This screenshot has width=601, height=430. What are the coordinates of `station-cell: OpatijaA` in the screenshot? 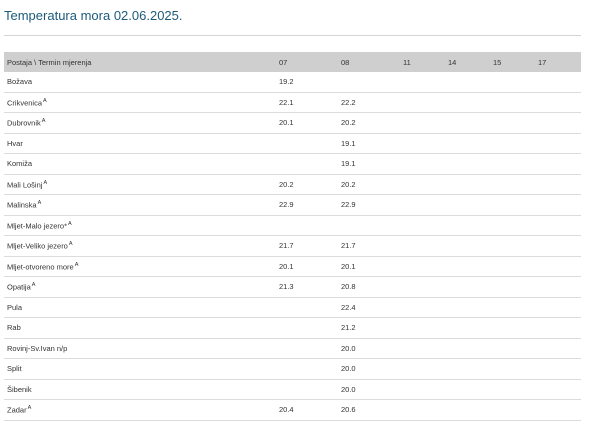 It's located at (140, 287).